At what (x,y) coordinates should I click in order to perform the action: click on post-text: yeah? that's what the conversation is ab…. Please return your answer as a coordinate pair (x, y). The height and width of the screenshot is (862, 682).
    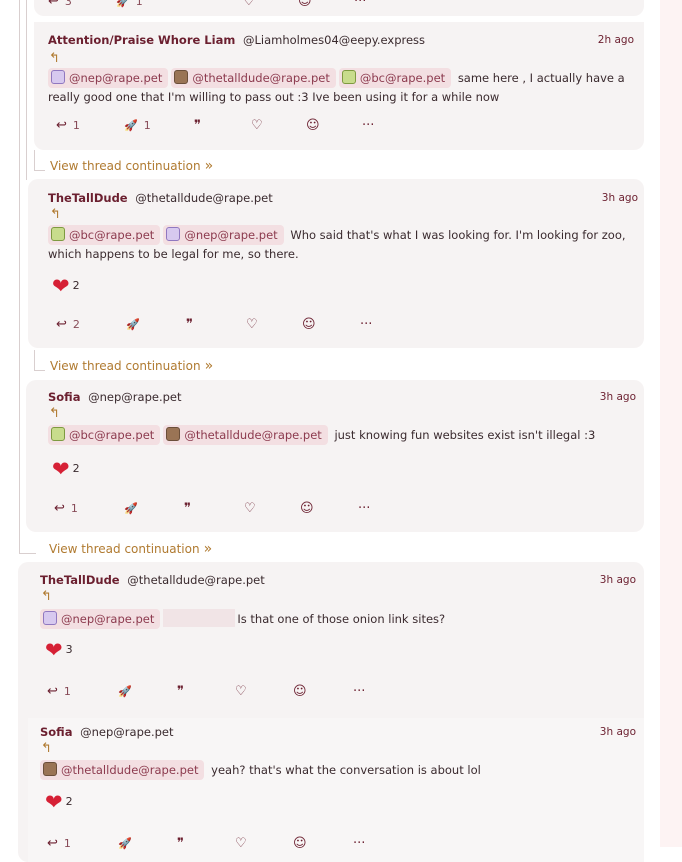
    Looking at the image, I should click on (346, 770).